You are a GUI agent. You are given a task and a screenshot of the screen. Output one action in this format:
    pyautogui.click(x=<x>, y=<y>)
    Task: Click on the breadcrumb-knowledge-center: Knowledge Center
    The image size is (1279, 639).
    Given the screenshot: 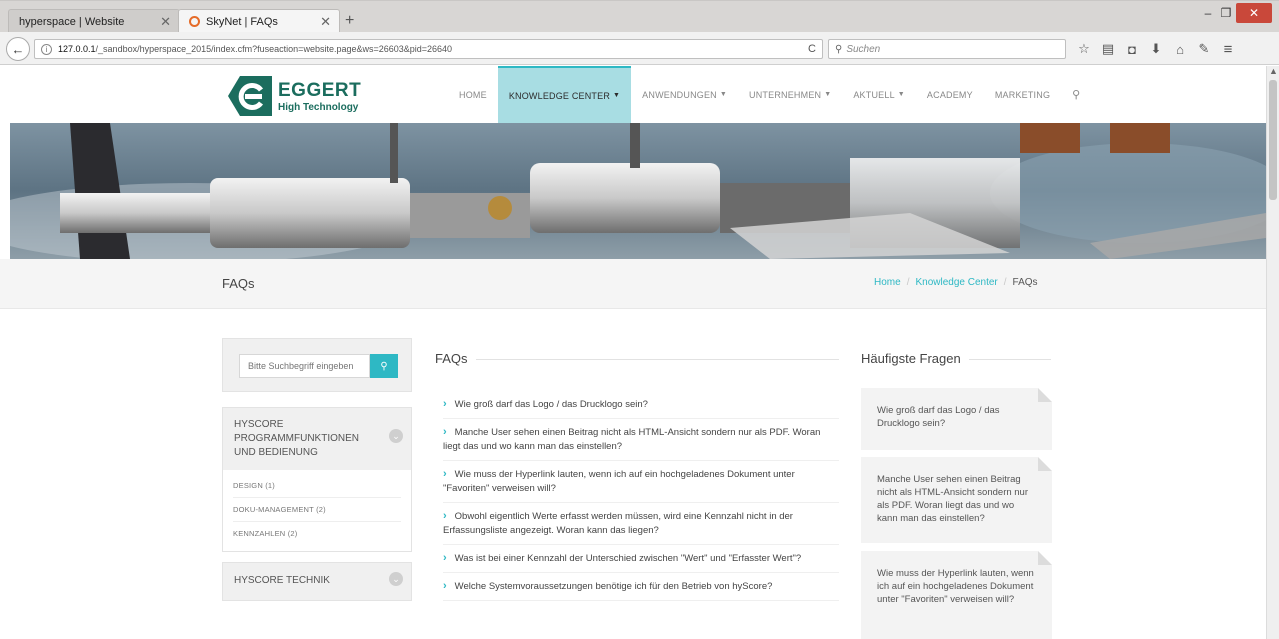 What is the action you would take?
    pyautogui.click(x=956, y=282)
    